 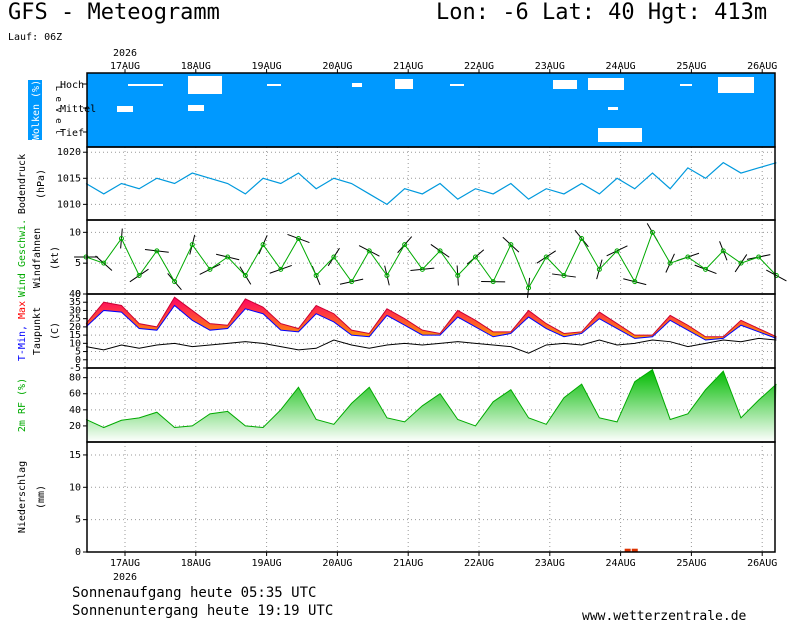 What do you see at coordinates (78, 109) in the screenshot?
I see `cloud-level-label: Mittel` at bounding box center [78, 109].